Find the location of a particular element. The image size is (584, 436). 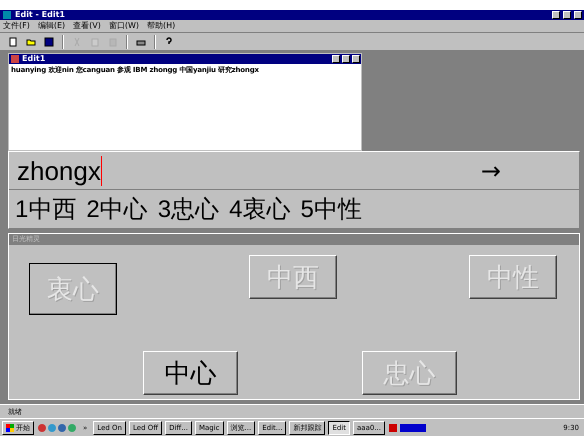

composition-text: zhongx is located at coordinates (59, 171).